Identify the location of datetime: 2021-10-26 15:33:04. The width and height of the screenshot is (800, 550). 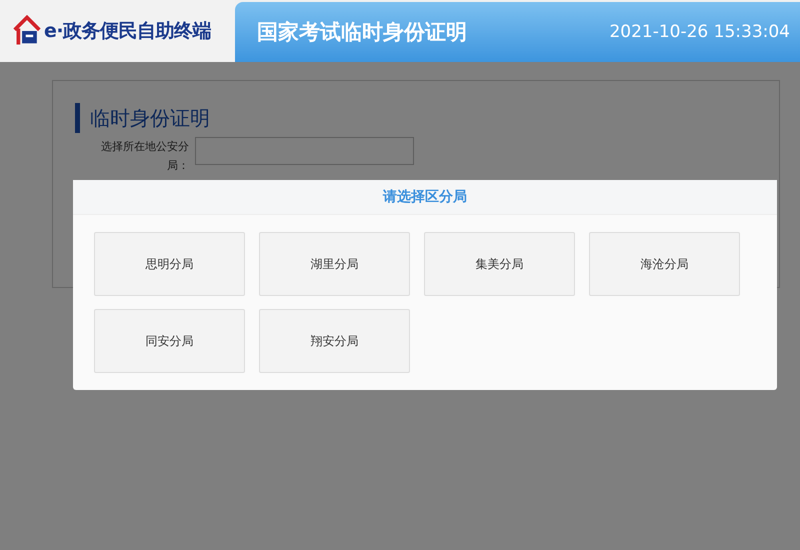
(699, 32).